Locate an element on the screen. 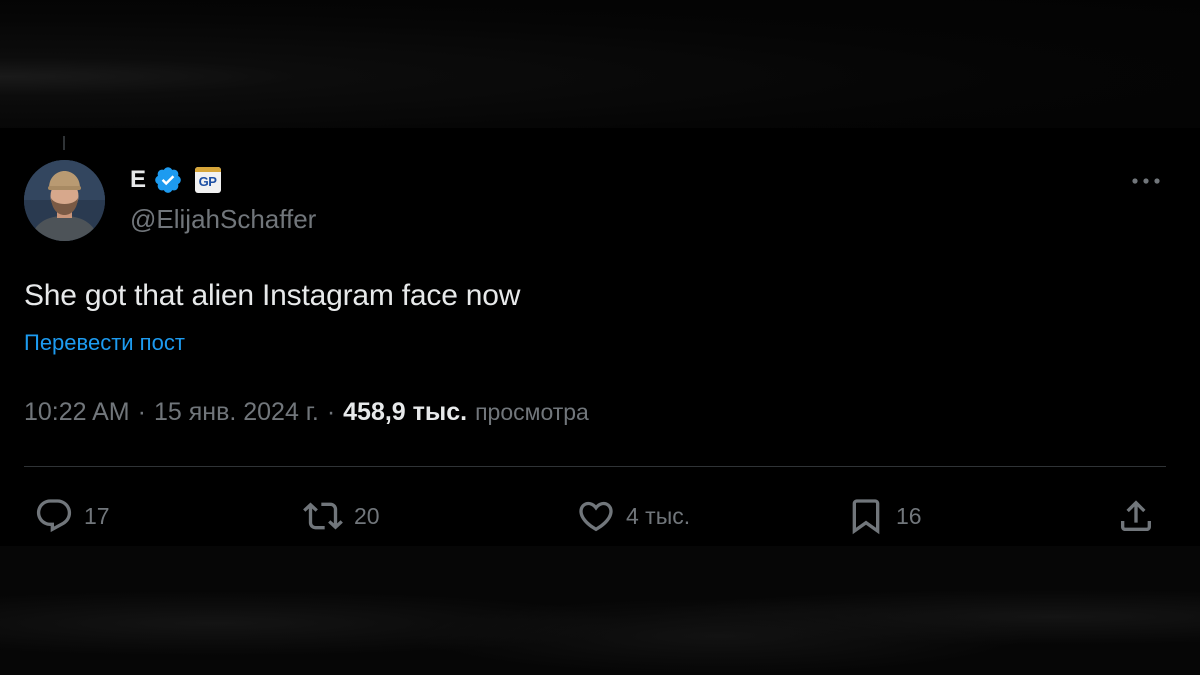  views-label: просмотра is located at coordinates (532, 412).